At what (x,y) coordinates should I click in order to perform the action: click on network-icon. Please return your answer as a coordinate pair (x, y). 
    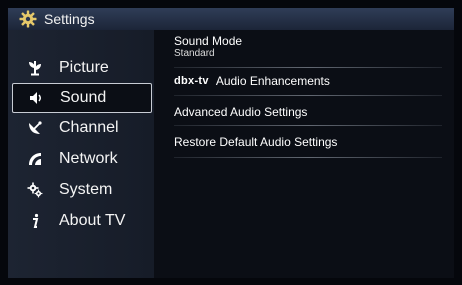
    Looking at the image, I should click on (35, 159).